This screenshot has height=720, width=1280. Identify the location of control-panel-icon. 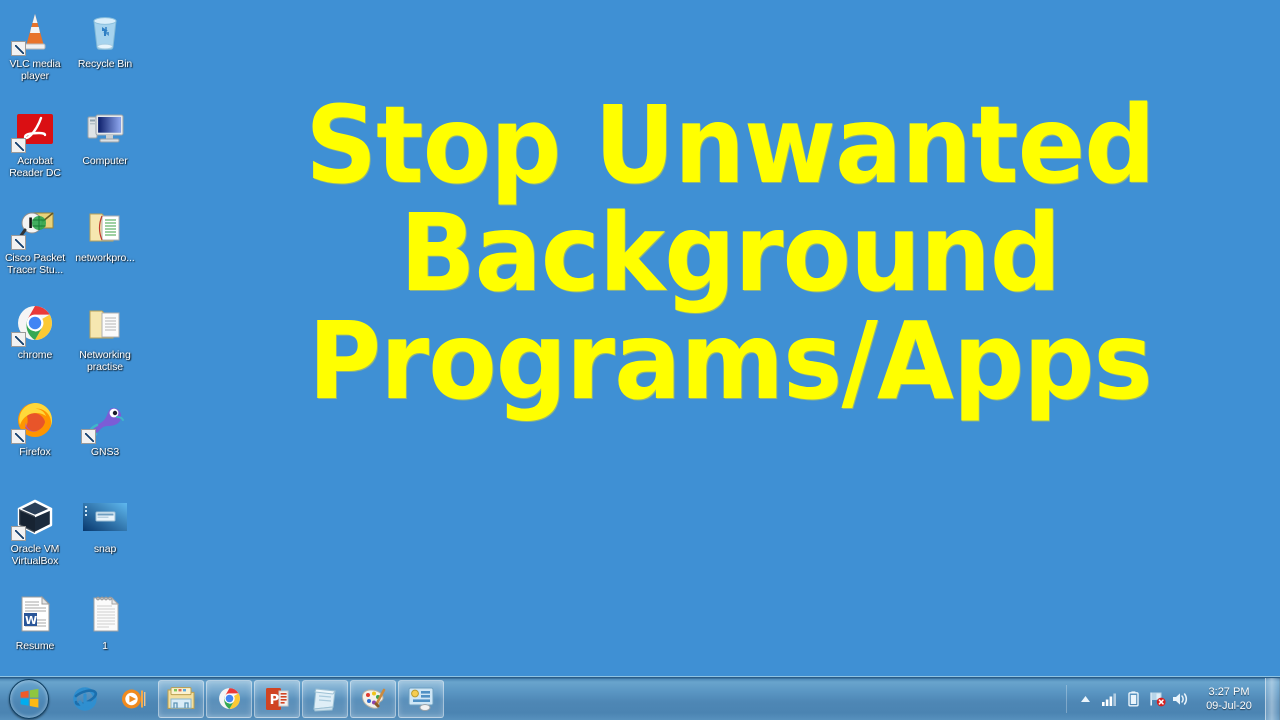
(421, 699).